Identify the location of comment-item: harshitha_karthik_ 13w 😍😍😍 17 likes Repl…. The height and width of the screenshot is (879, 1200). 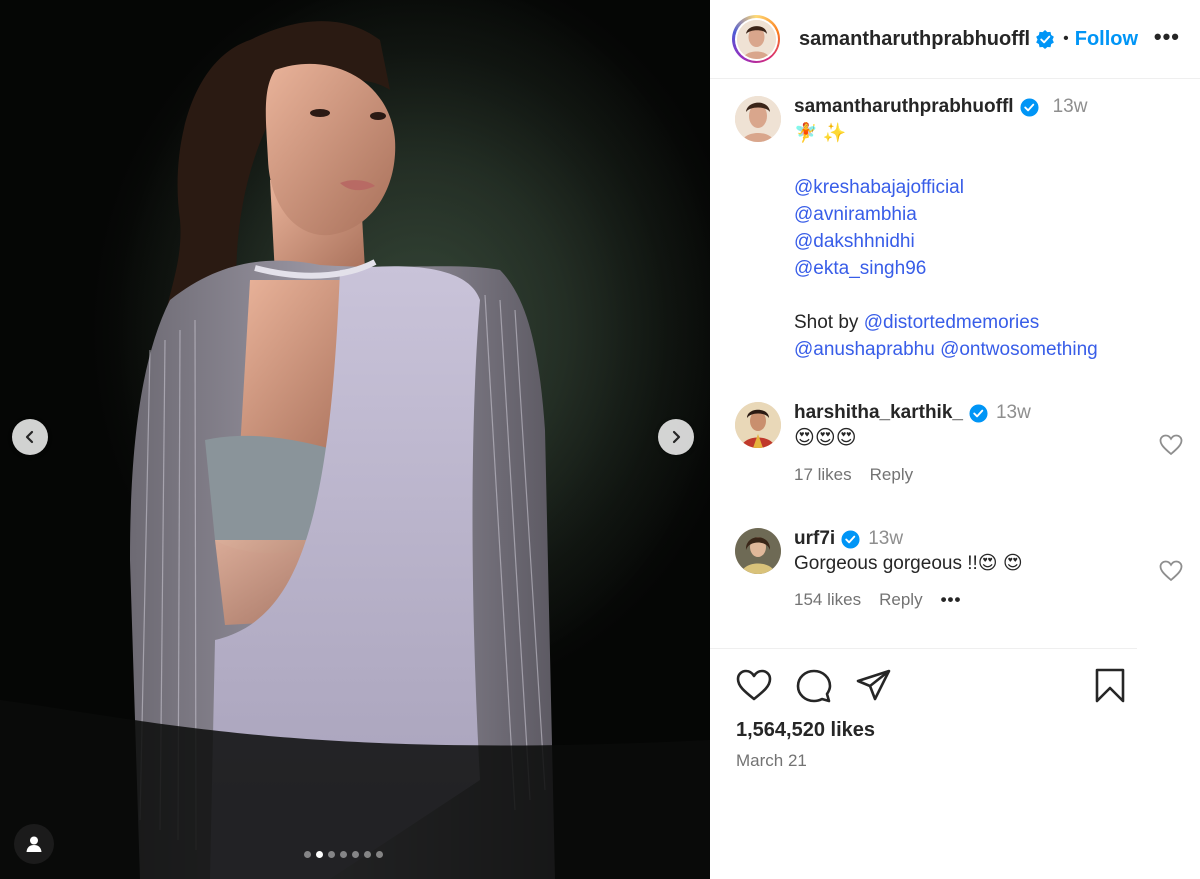
(959, 443).